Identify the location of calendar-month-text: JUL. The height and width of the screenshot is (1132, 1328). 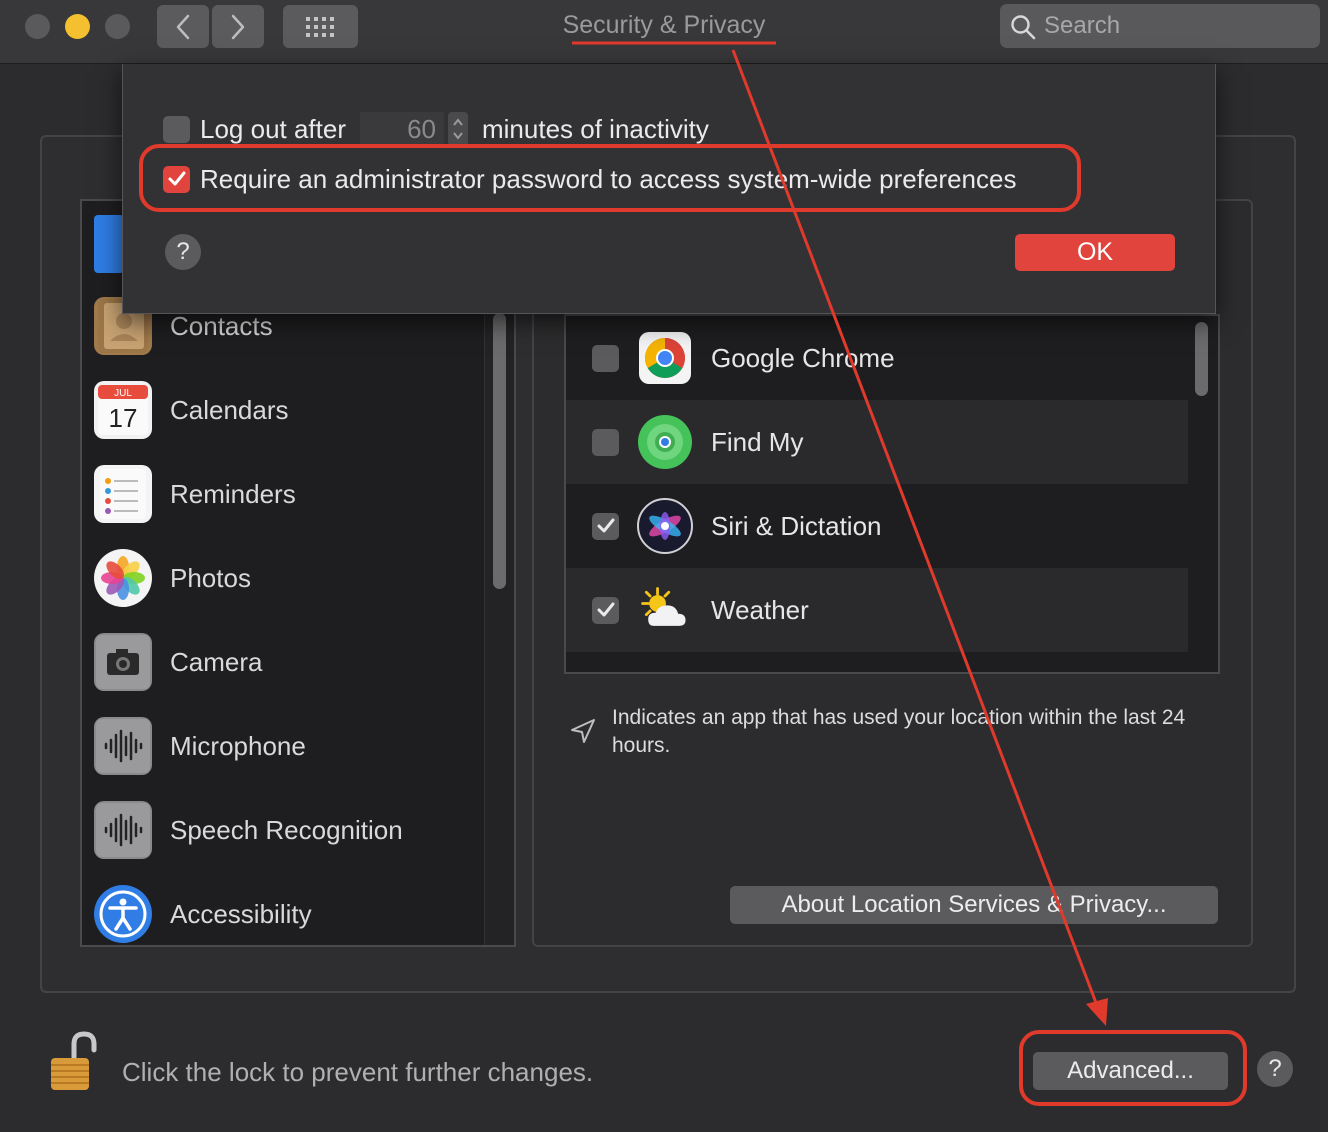
(123, 393).